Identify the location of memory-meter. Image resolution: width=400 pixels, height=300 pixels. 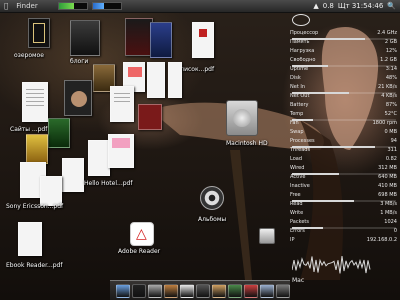
(107, 6).